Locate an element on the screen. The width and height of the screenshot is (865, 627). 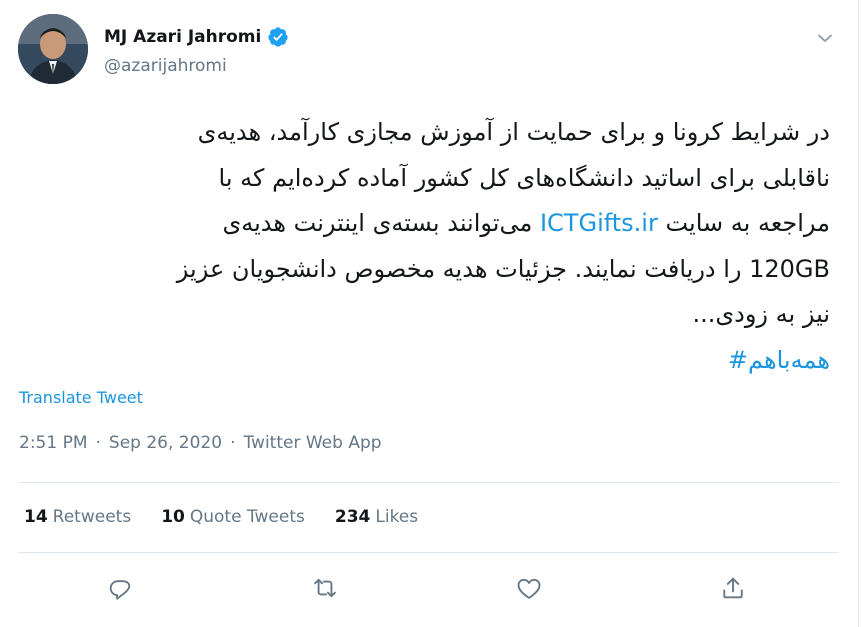
retweets-count: 14 is located at coordinates (36, 517).